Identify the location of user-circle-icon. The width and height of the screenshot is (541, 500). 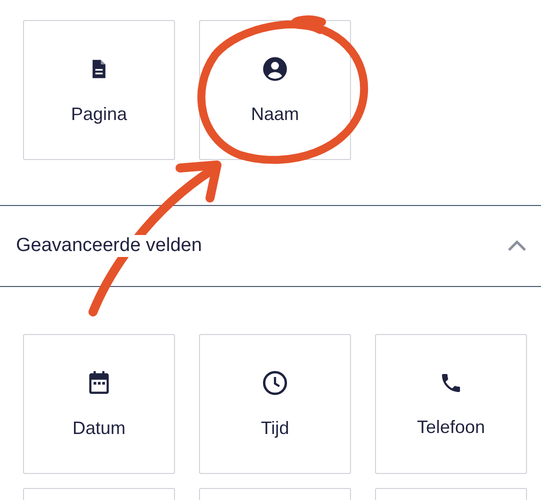
(275, 69).